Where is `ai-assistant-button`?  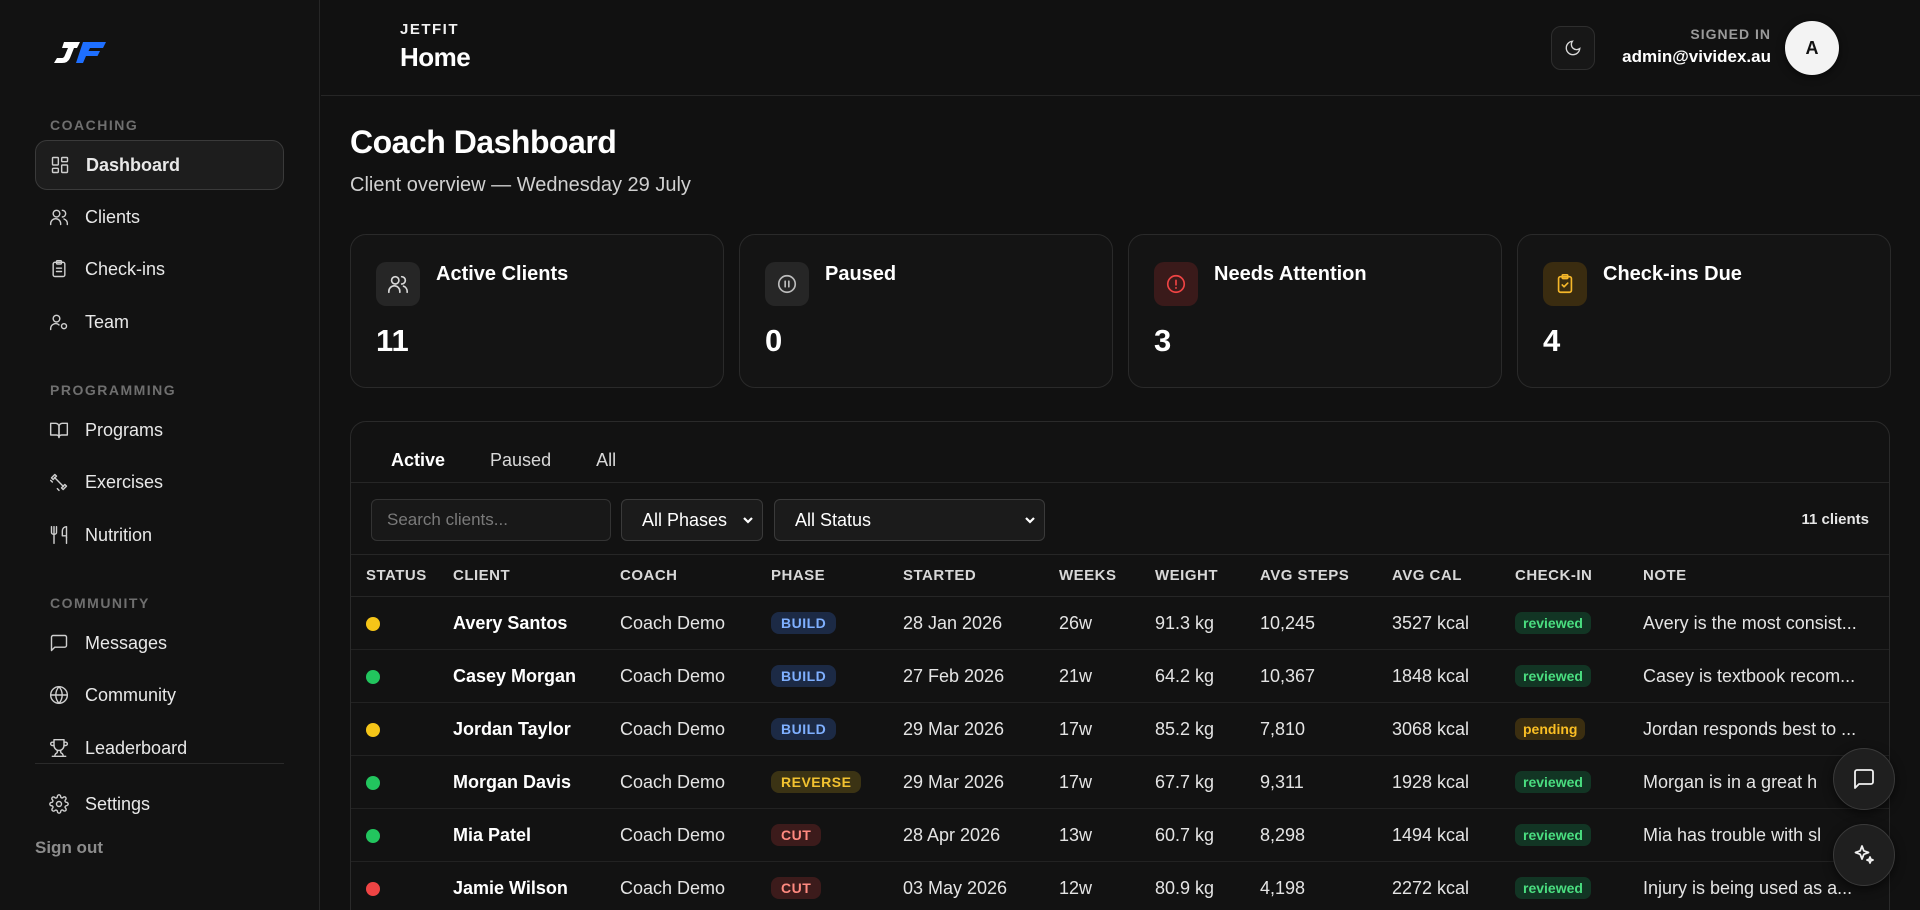
ai-assistant-button is located at coordinates (1864, 855).